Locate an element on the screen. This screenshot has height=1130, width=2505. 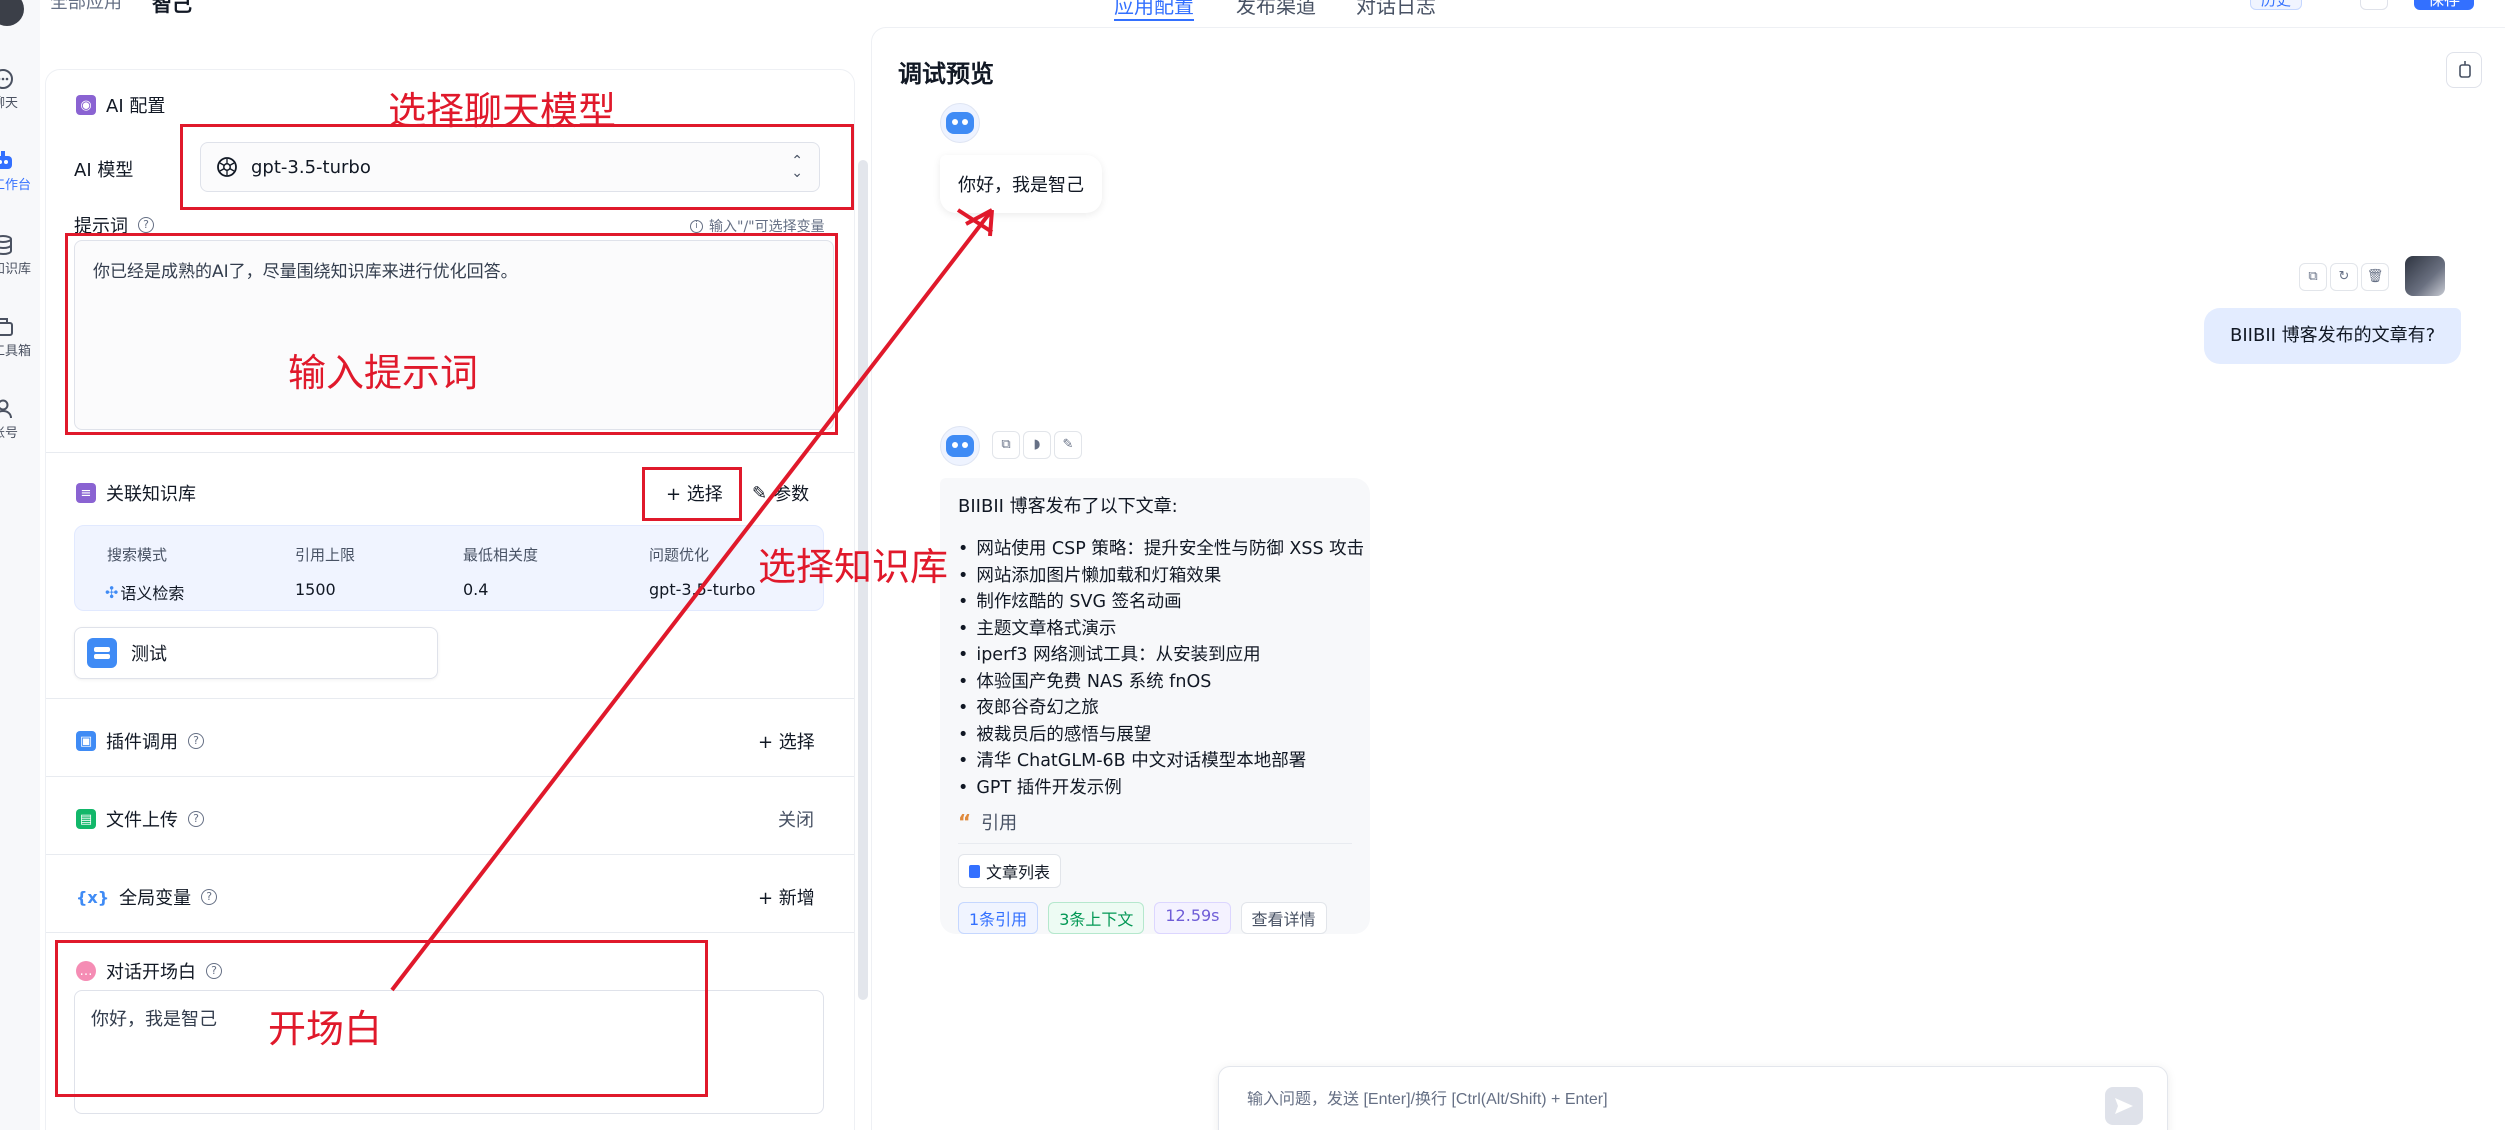
kb-header-limit: 引用上限 is located at coordinates (325, 555).